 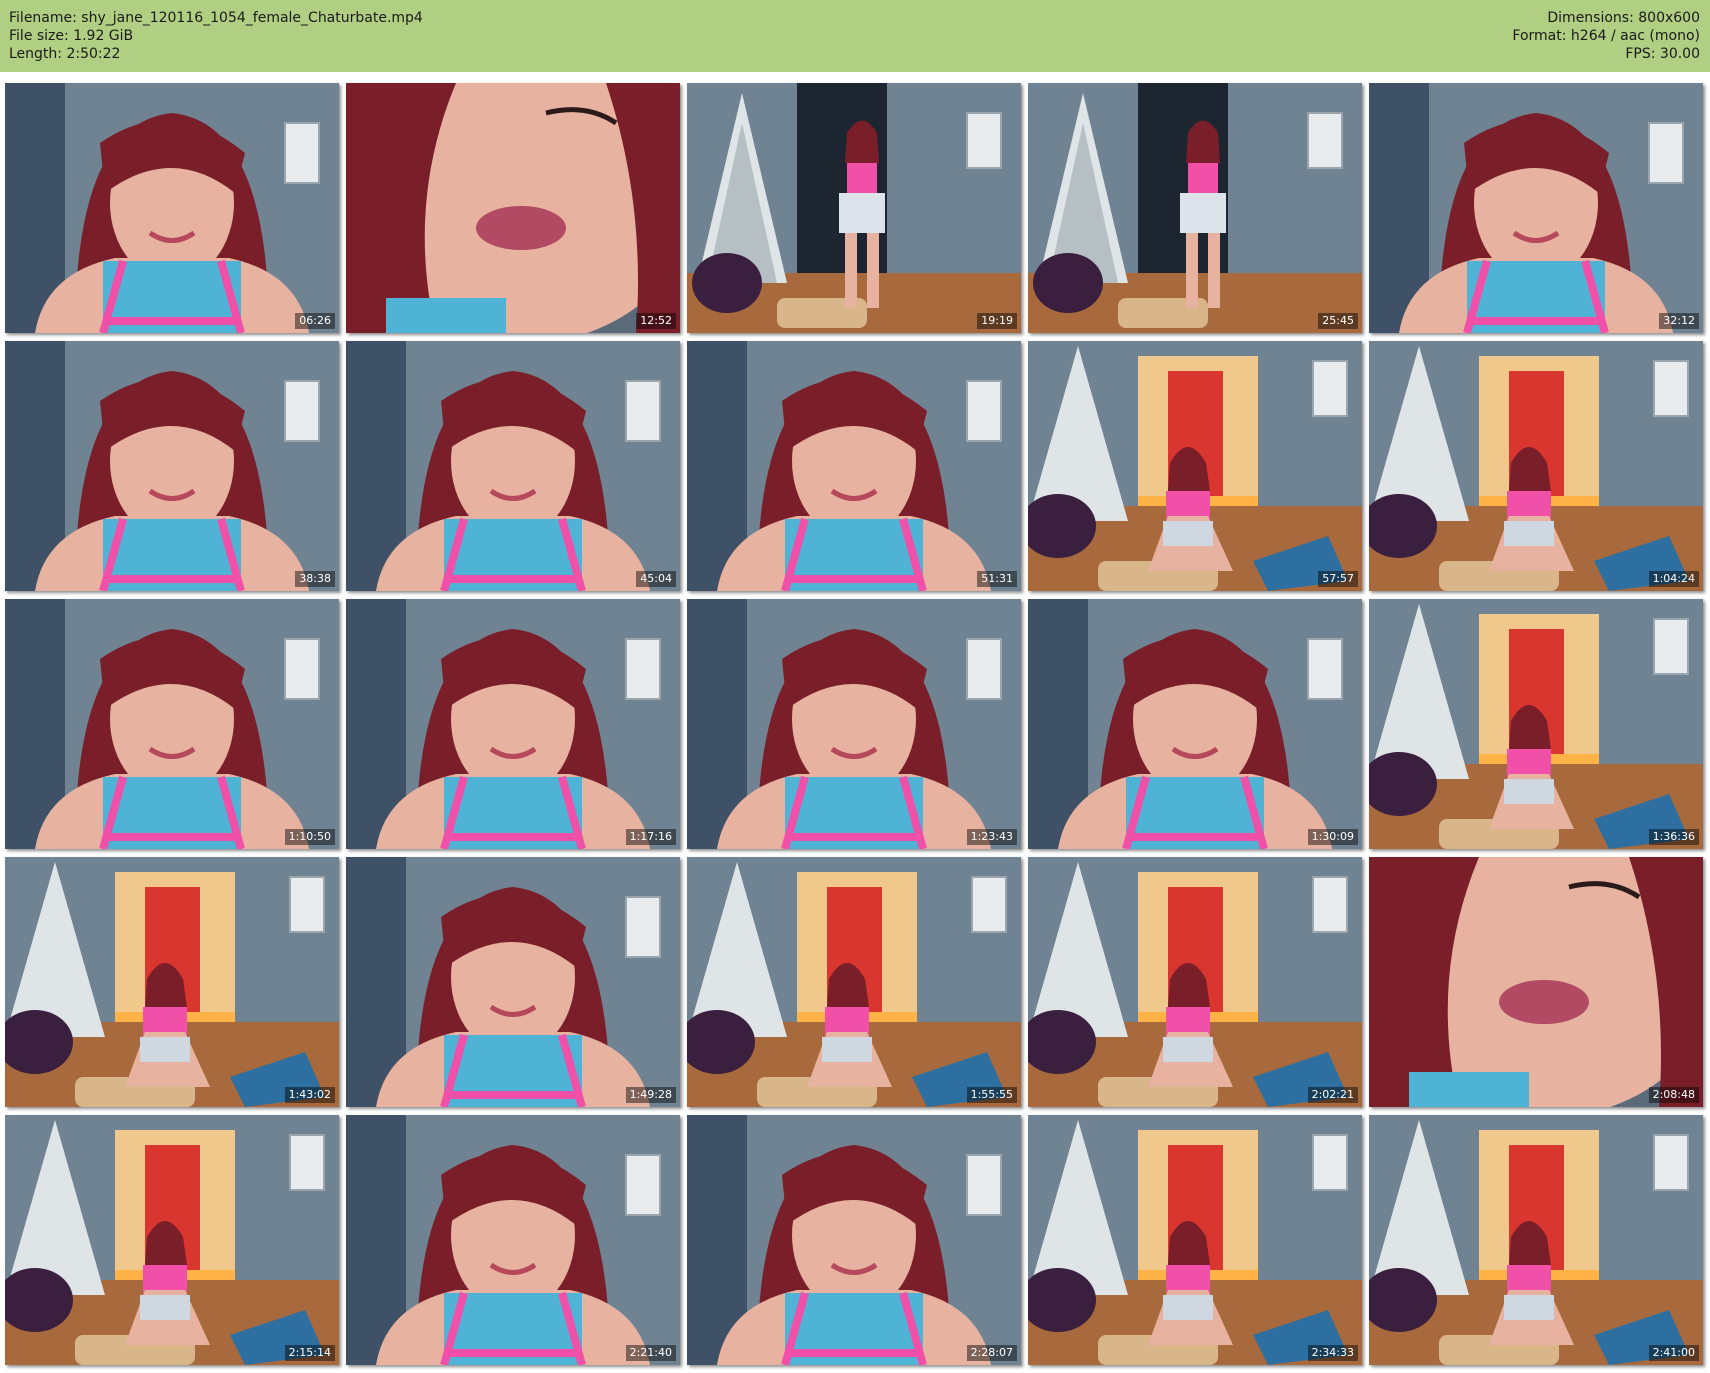 I want to click on timestamp-label: 1:30:09, so click(x=1332, y=837).